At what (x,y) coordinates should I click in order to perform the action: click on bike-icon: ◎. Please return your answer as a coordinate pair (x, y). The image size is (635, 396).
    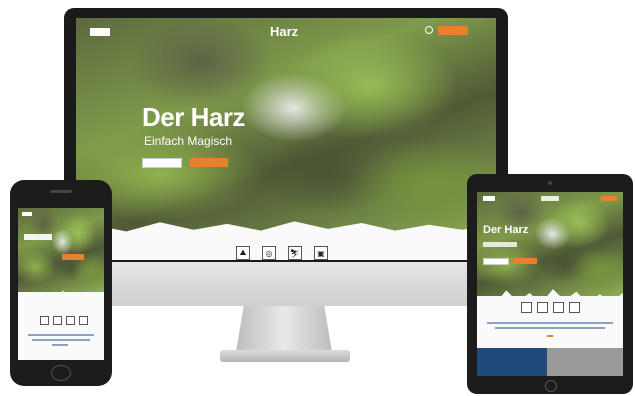
    Looking at the image, I should click on (269, 253).